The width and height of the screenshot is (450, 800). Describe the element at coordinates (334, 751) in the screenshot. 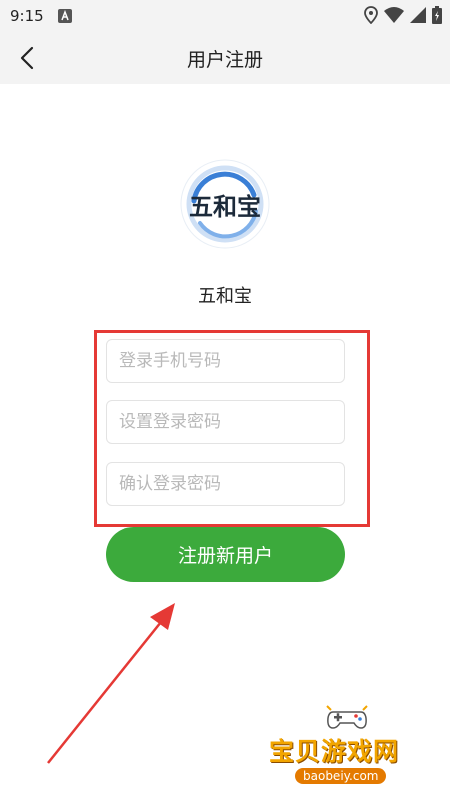

I see `watermark-text: 宝贝游戏网` at that location.